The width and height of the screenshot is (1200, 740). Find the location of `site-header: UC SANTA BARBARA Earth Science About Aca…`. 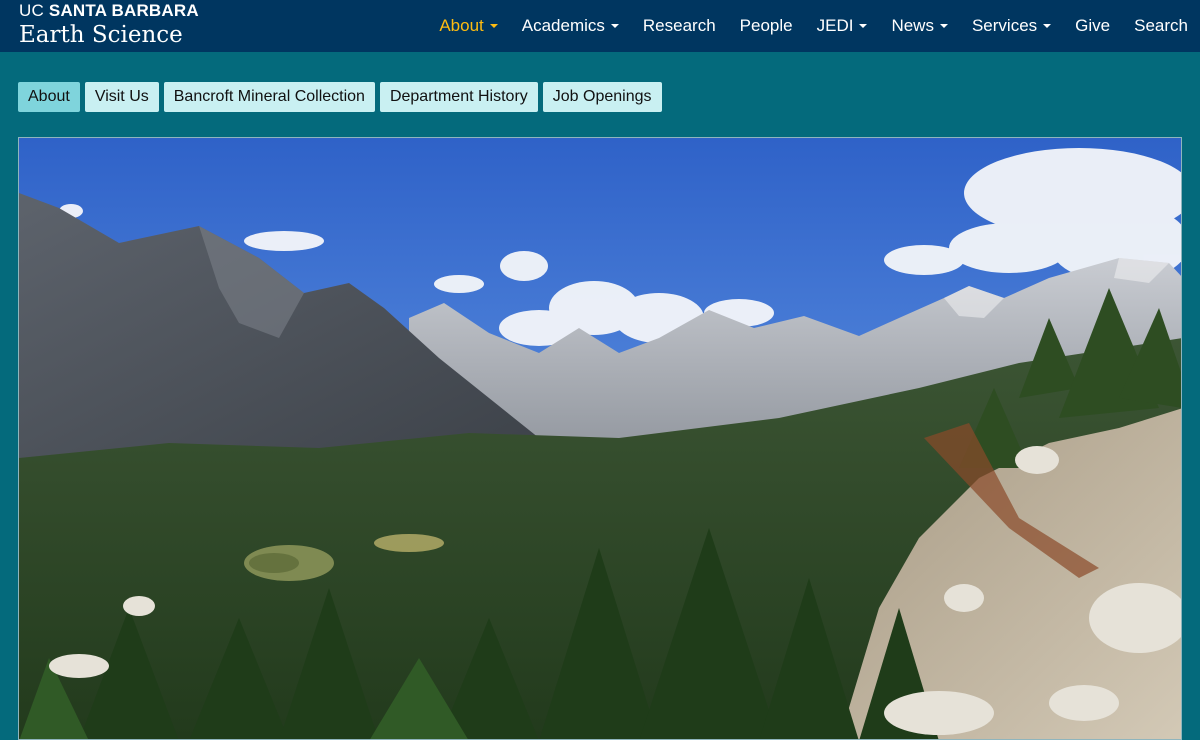

site-header: UC SANTA BARBARA Earth Science About Aca… is located at coordinates (600, 26).